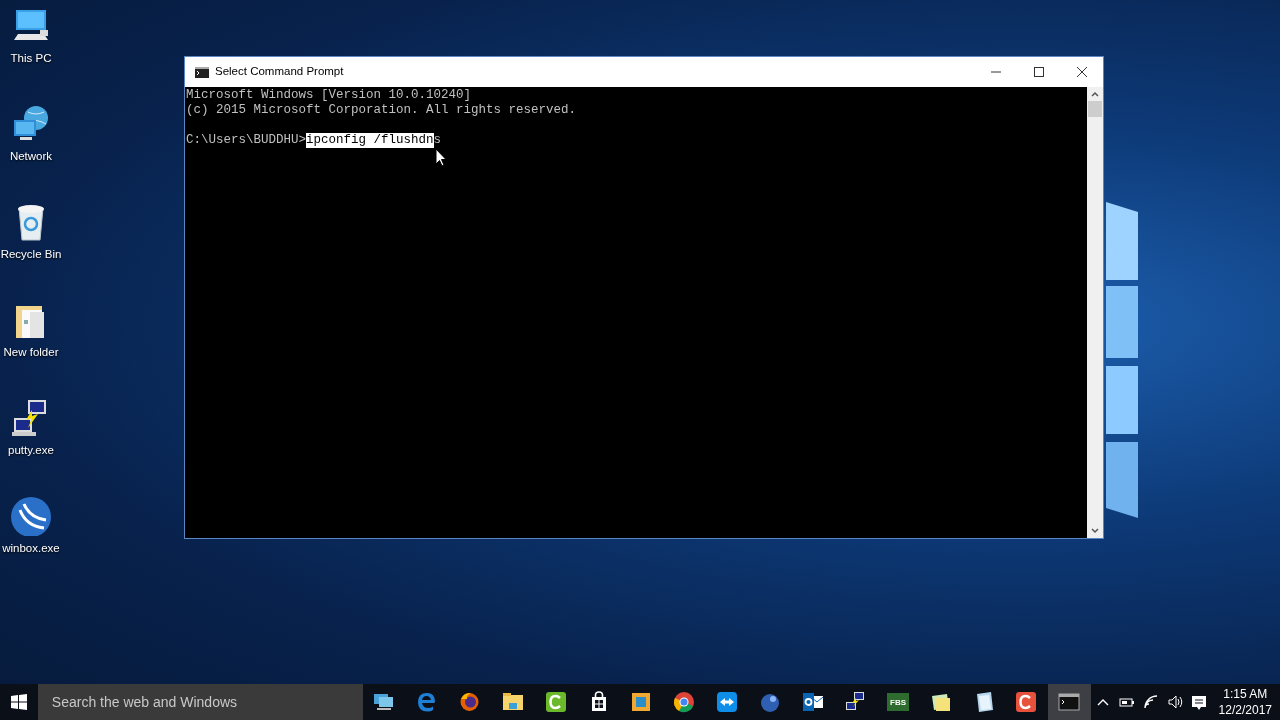  Describe the element at coordinates (31, 157) in the screenshot. I see `icon-label: Network` at that location.